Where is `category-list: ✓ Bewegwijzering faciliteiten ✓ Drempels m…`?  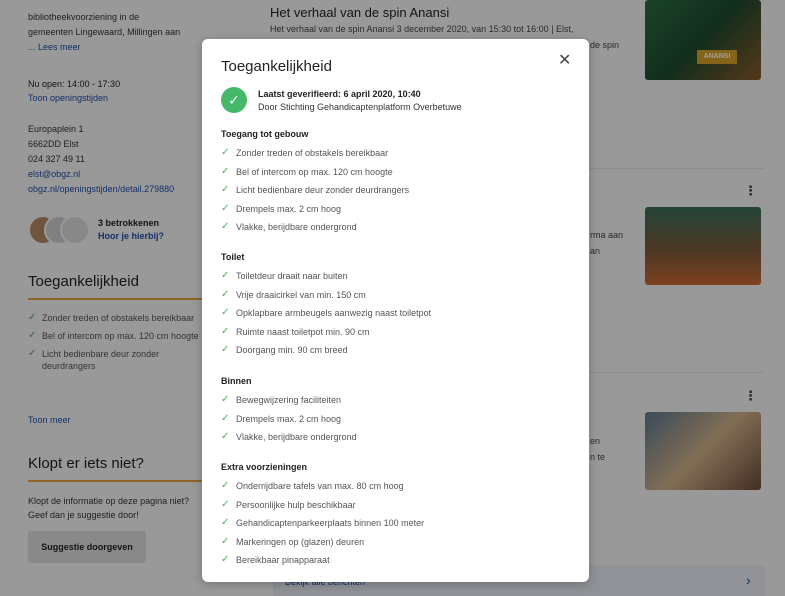 category-list: ✓ Bewegwijzering faciliteiten ✓ Drempels m… is located at coordinates (401, 422).